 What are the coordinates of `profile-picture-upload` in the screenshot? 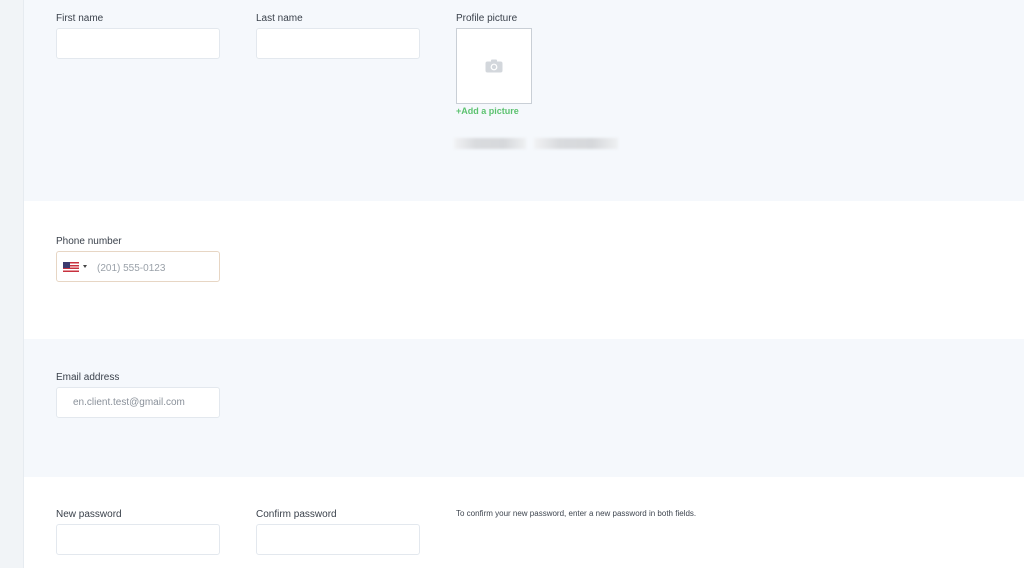 It's located at (494, 66).